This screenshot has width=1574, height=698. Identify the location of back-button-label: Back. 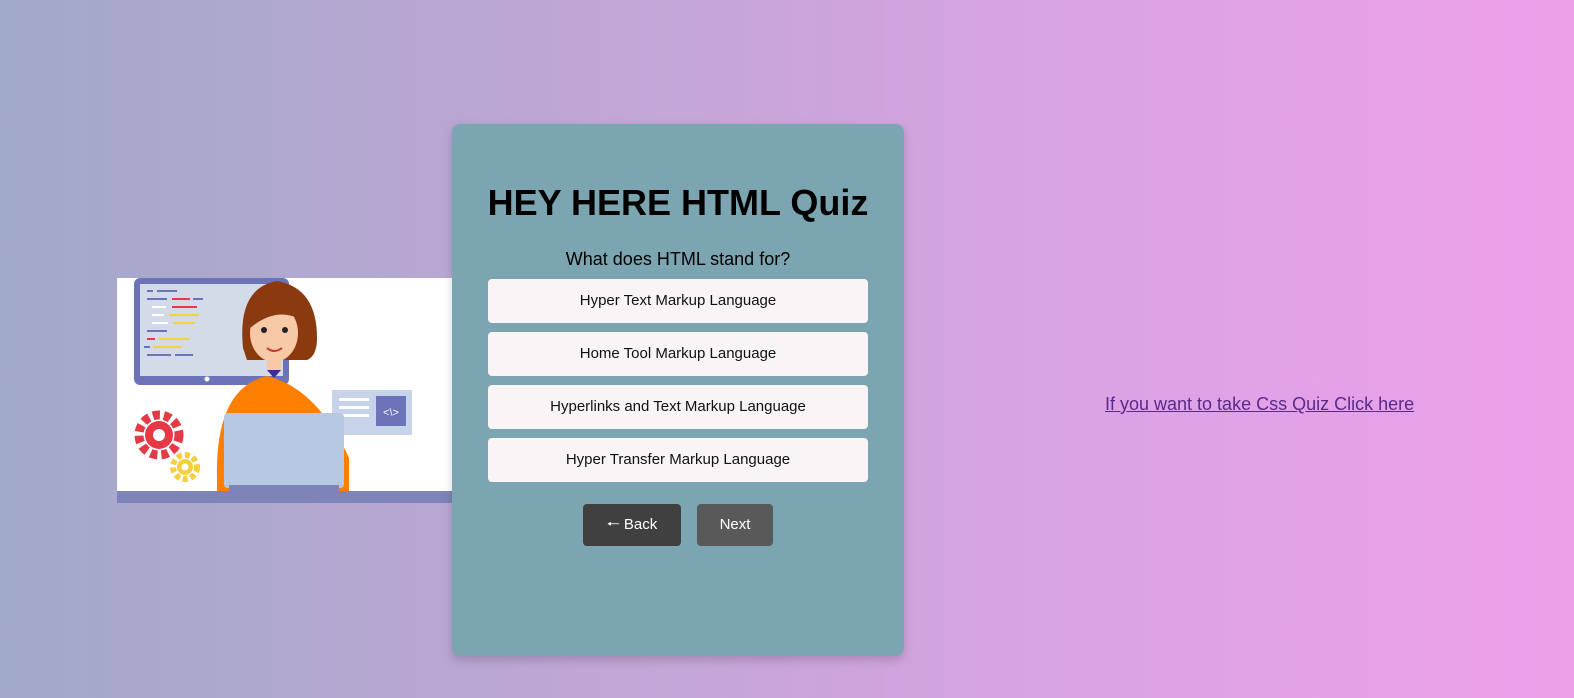
(640, 524).